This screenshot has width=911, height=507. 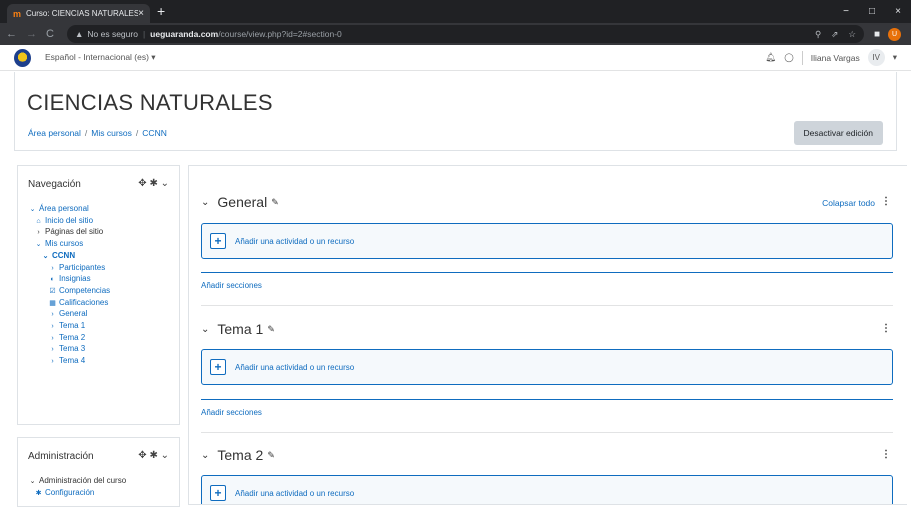 I want to click on forward-button: →, so click(x=31, y=34).